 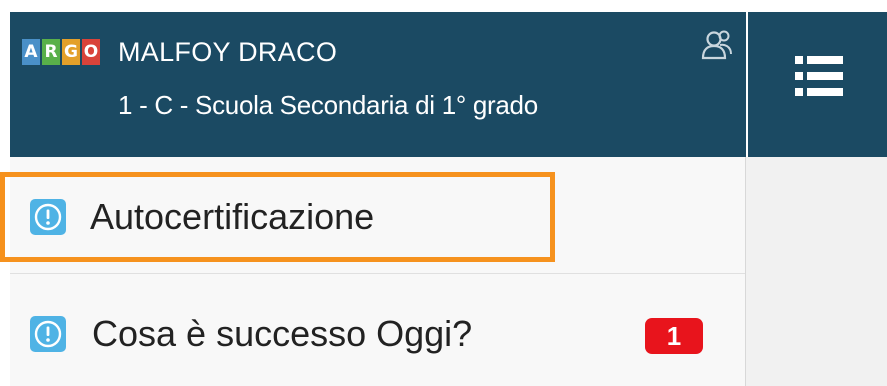 I want to click on user-class: 1 - C - Scuola Secondaria di 1° grado, so click(x=328, y=105).